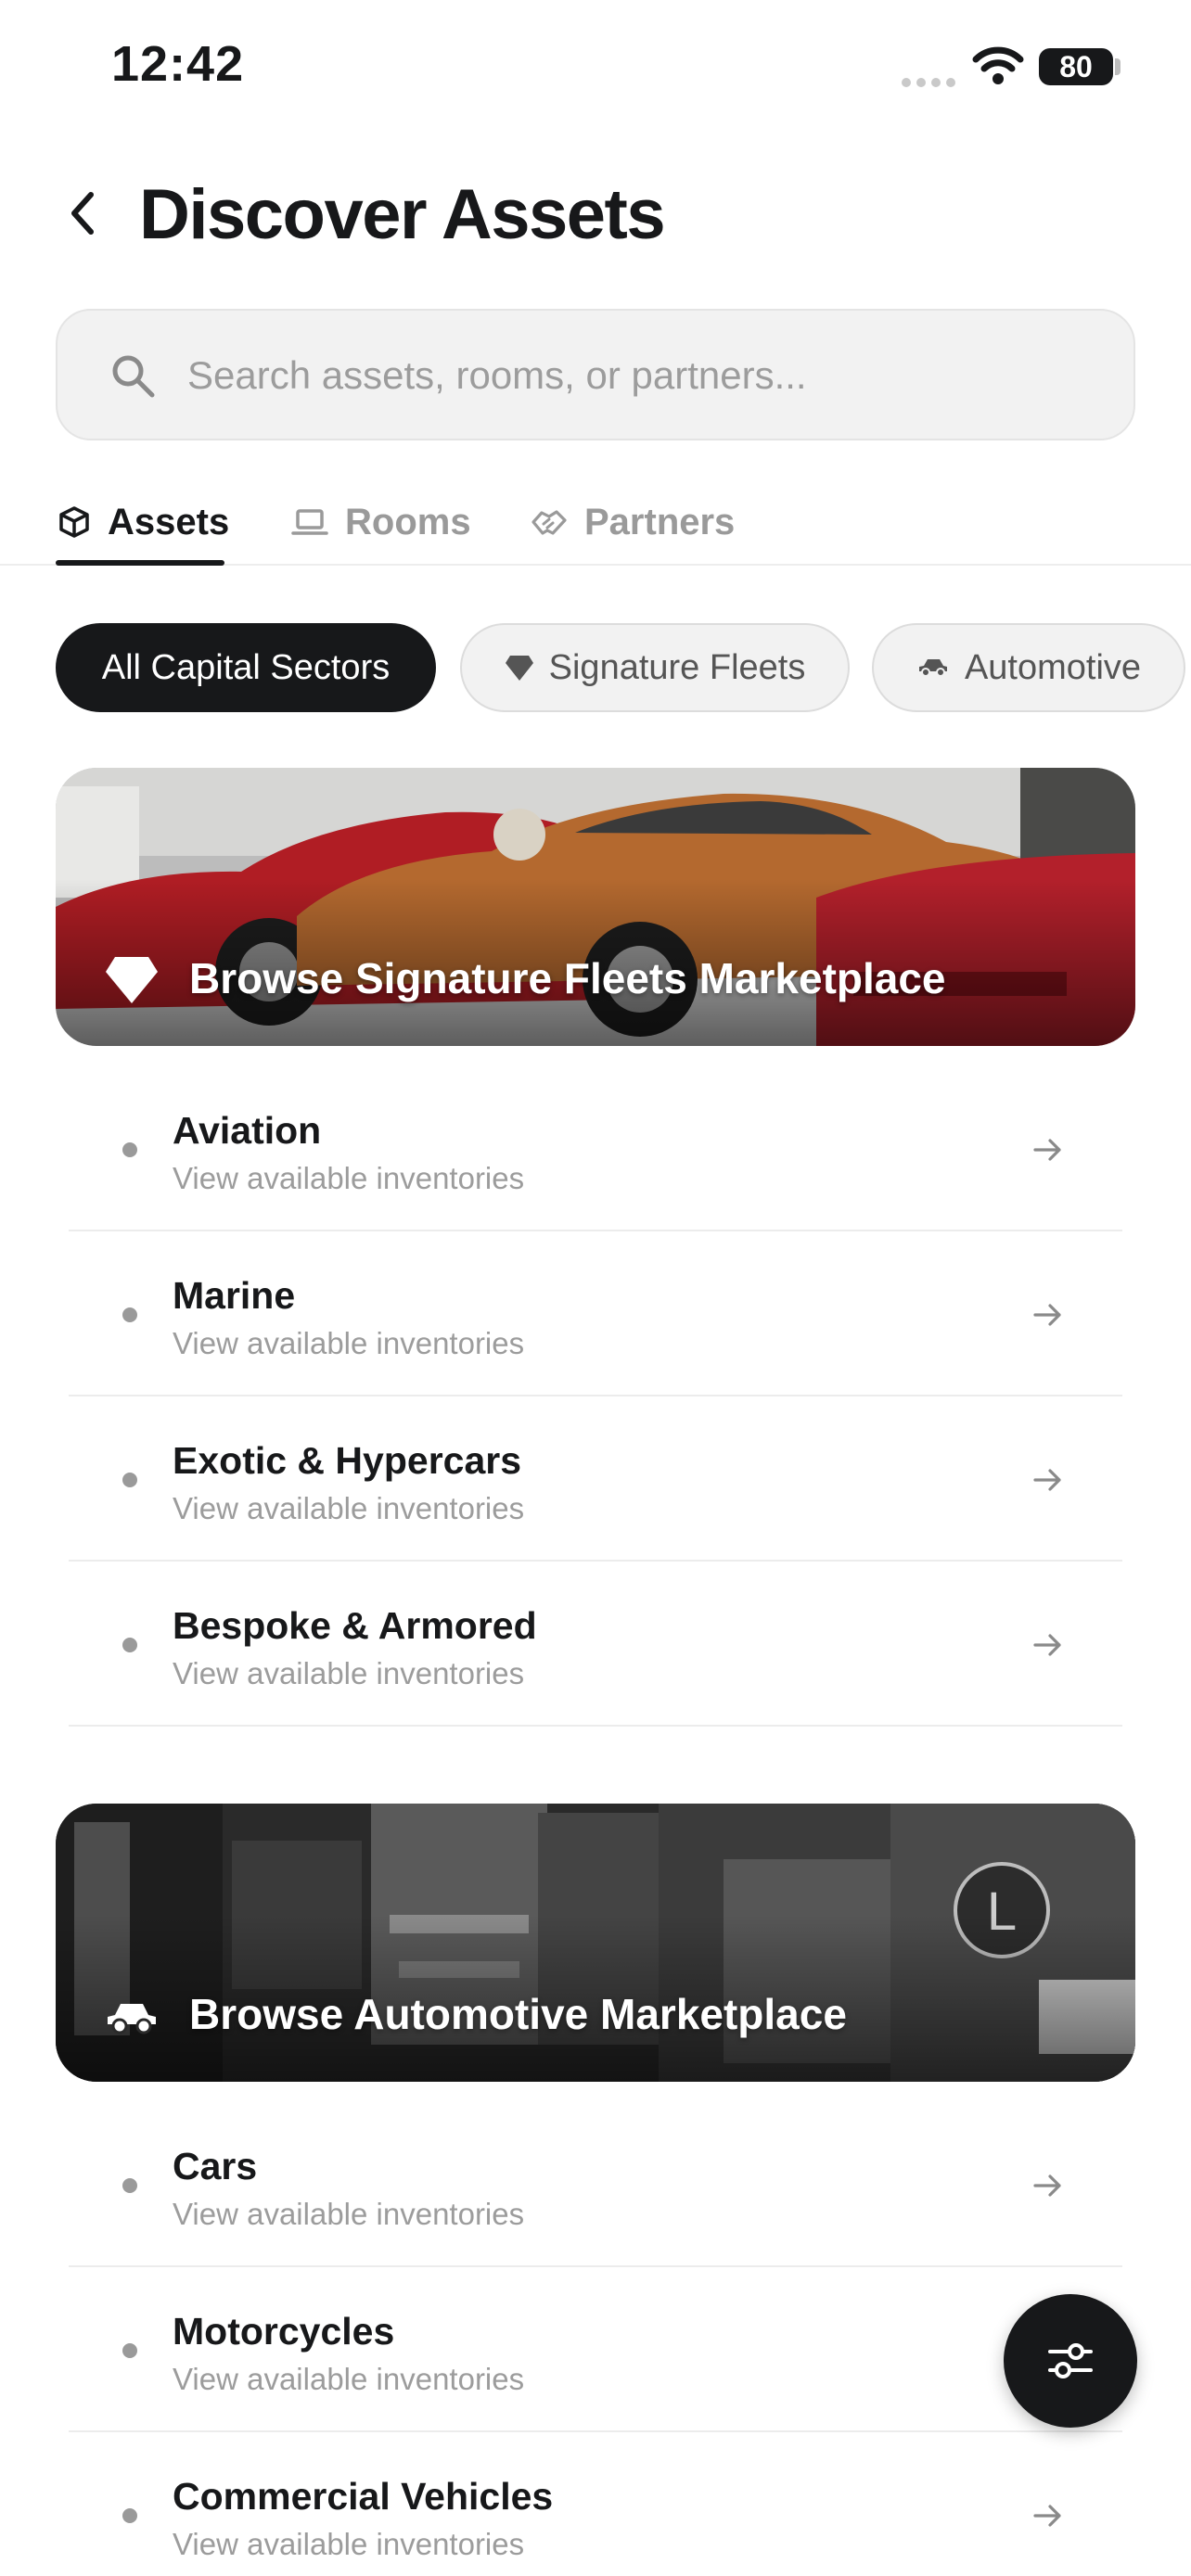  Describe the element at coordinates (178, 64) in the screenshot. I see `status-time: 12:42` at that location.